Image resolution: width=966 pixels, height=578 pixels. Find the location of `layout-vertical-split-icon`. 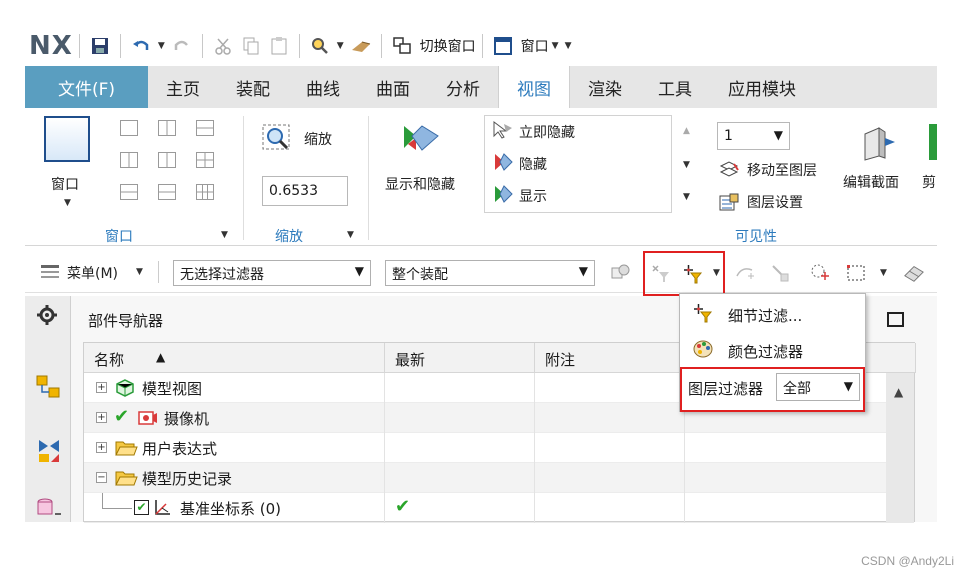

layout-vertical-split-icon is located at coordinates (167, 128).